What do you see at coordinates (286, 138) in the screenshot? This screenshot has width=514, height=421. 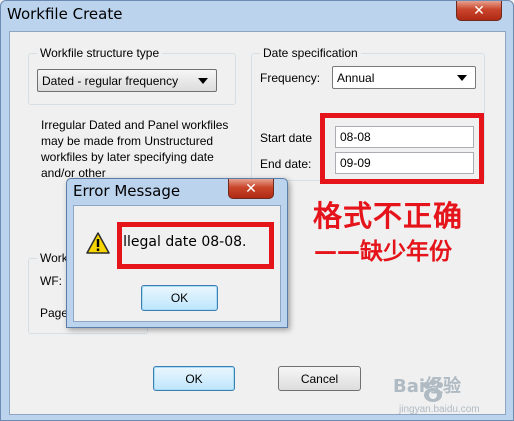 I see `start-date-label: Start date` at bounding box center [286, 138].